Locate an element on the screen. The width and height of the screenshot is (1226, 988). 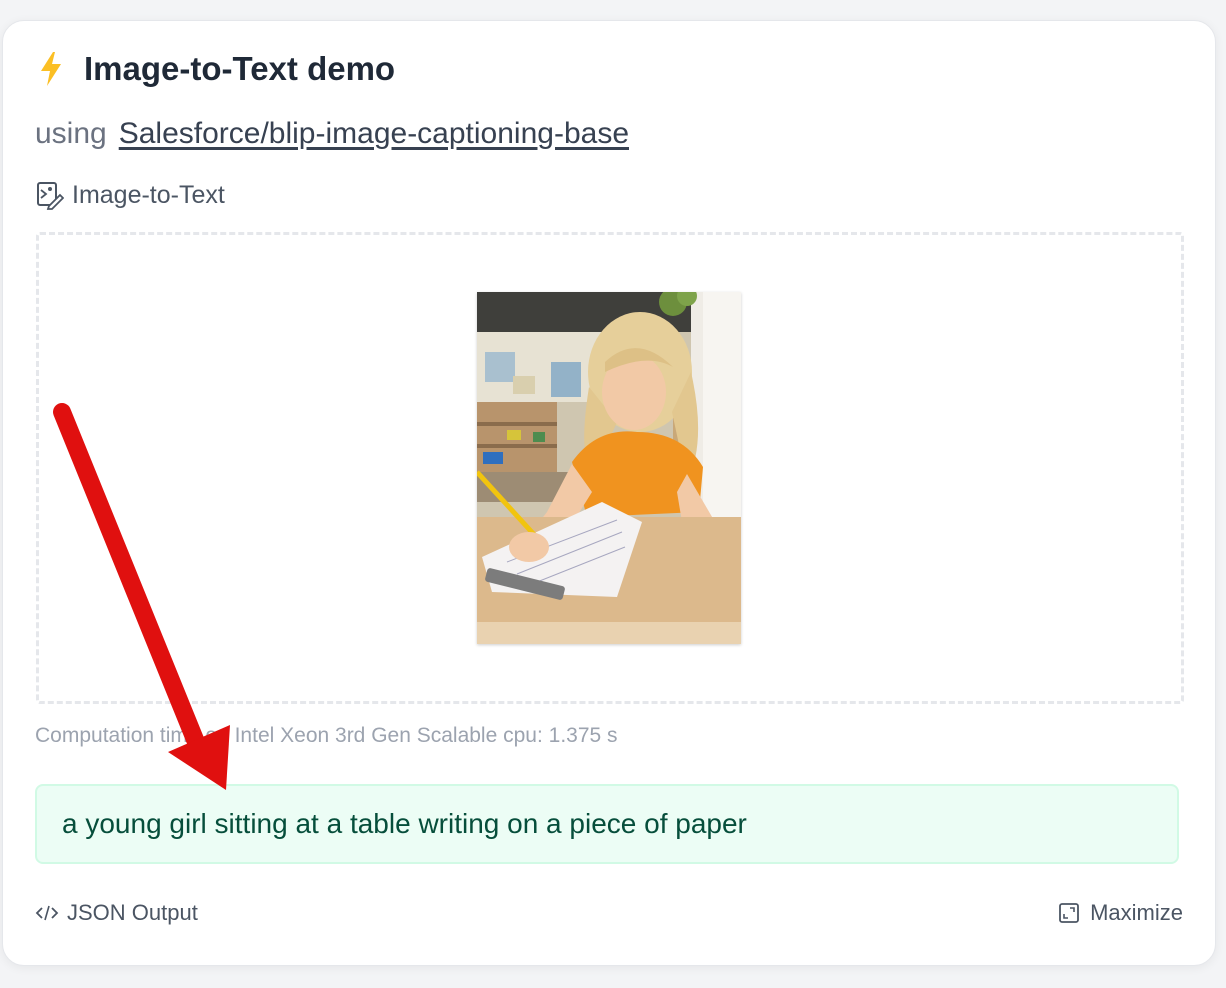
page-title: Image-to-Text demo is located at coordinates (240, 68).